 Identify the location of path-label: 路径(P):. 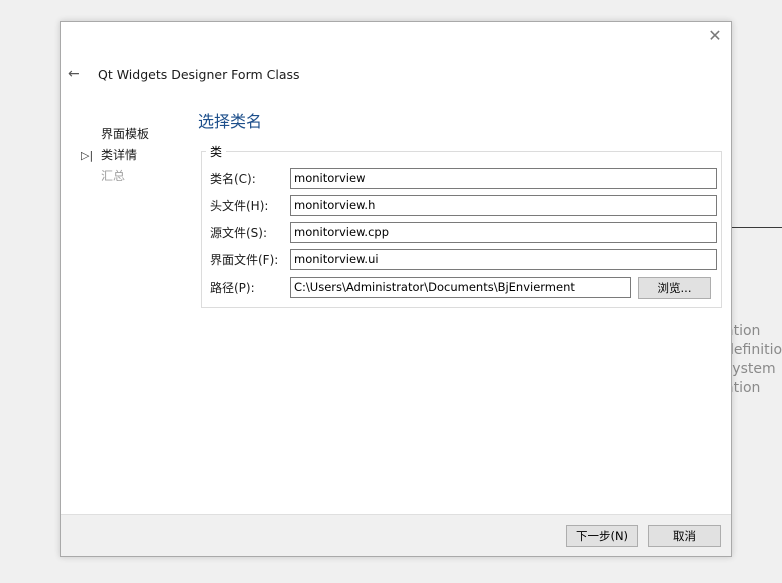
(232, 288).